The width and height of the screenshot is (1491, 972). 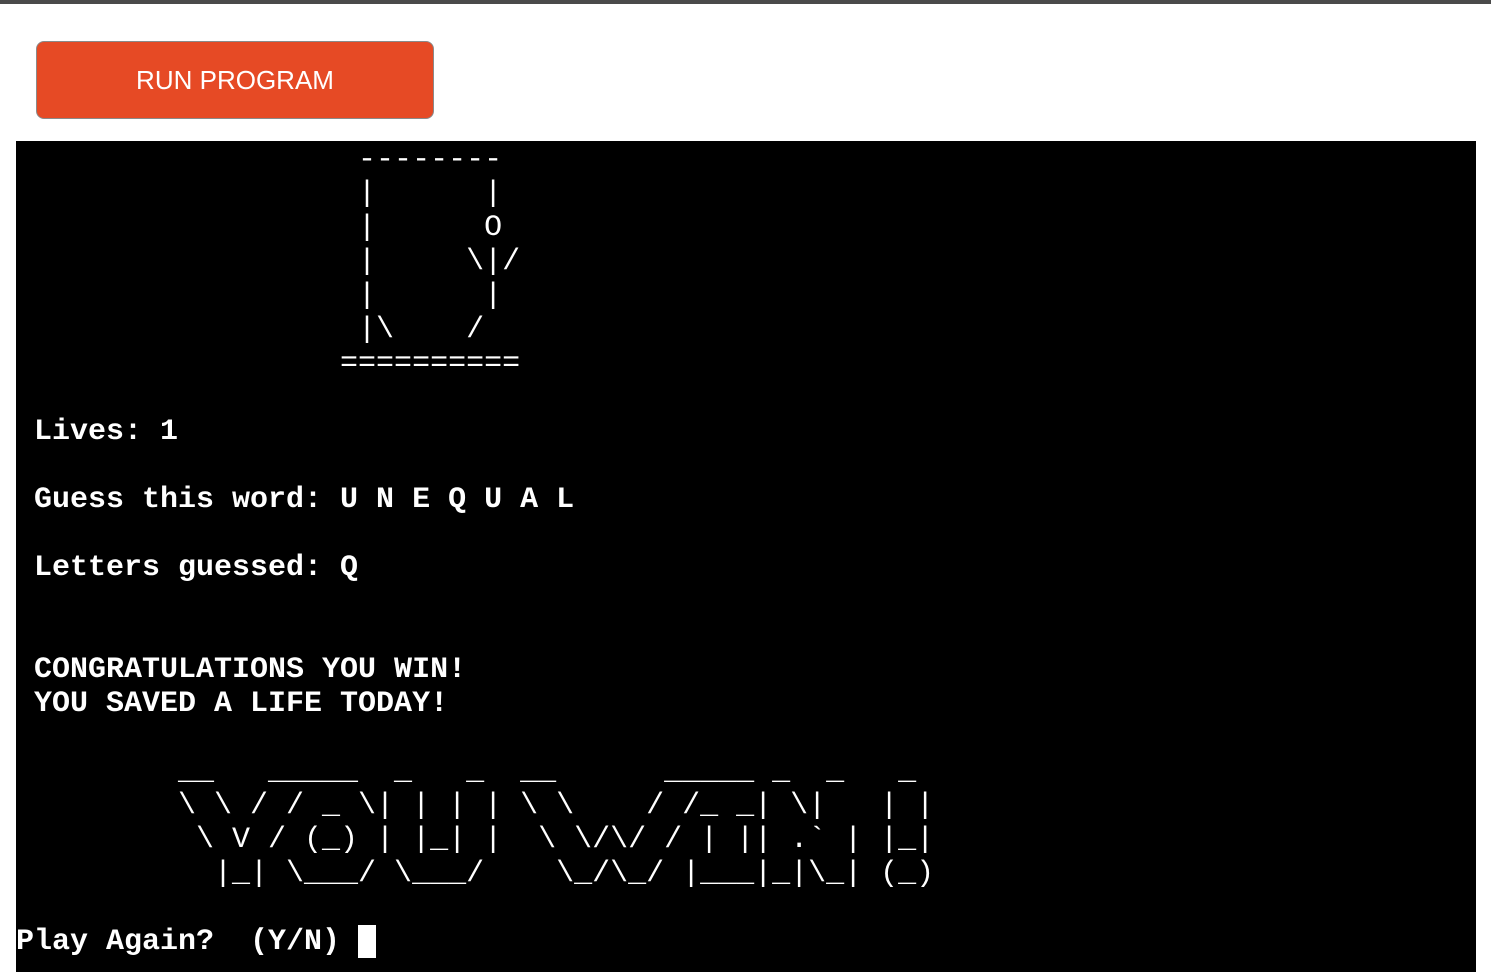 What do you see at coordinates (187, 942) in the screenshot?
I see `play-again-prompt: Play Again? (Y/N)` at bounding box center [187, 942].